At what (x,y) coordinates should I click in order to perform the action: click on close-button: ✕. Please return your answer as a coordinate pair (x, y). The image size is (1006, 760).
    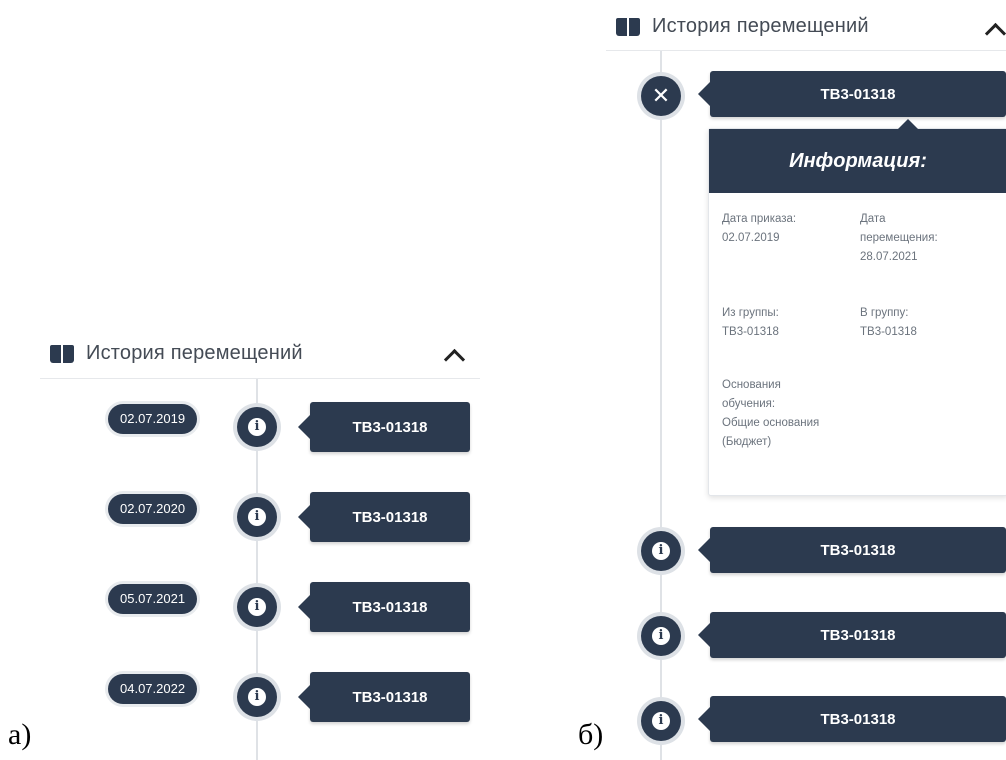
    Looking at the image, I should click on (661, 96).